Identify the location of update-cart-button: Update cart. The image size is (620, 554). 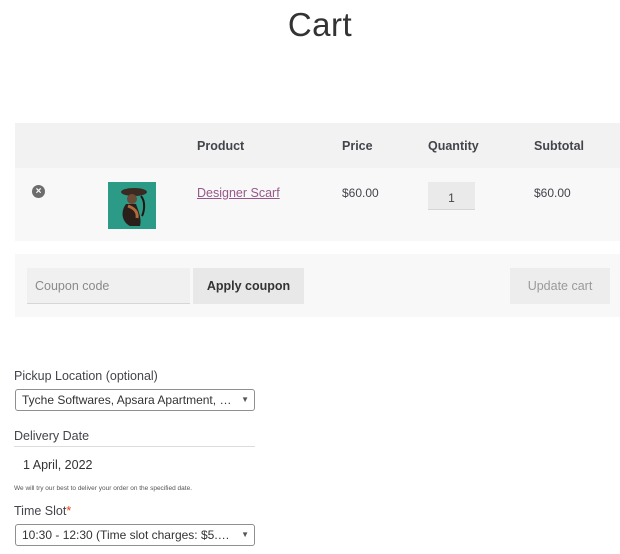
(560, 286).